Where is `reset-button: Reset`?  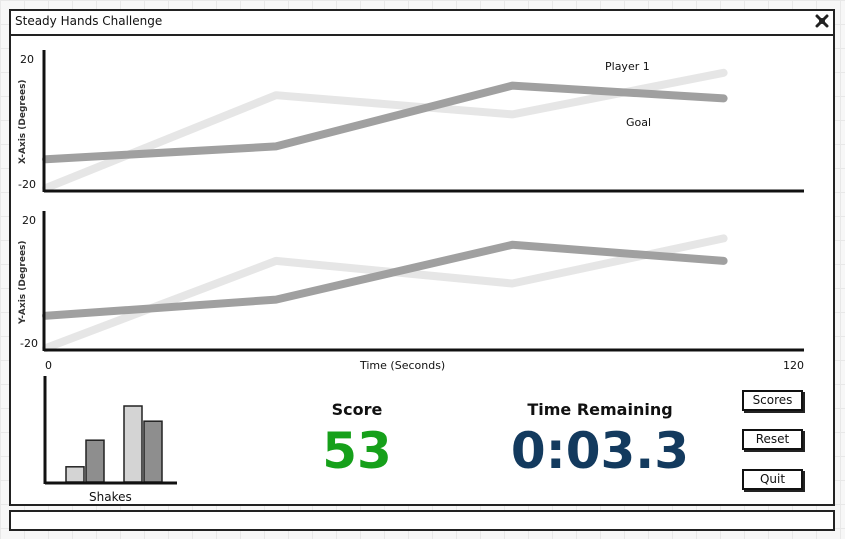
reset-button: Reset is located at coordinates (772, 439).